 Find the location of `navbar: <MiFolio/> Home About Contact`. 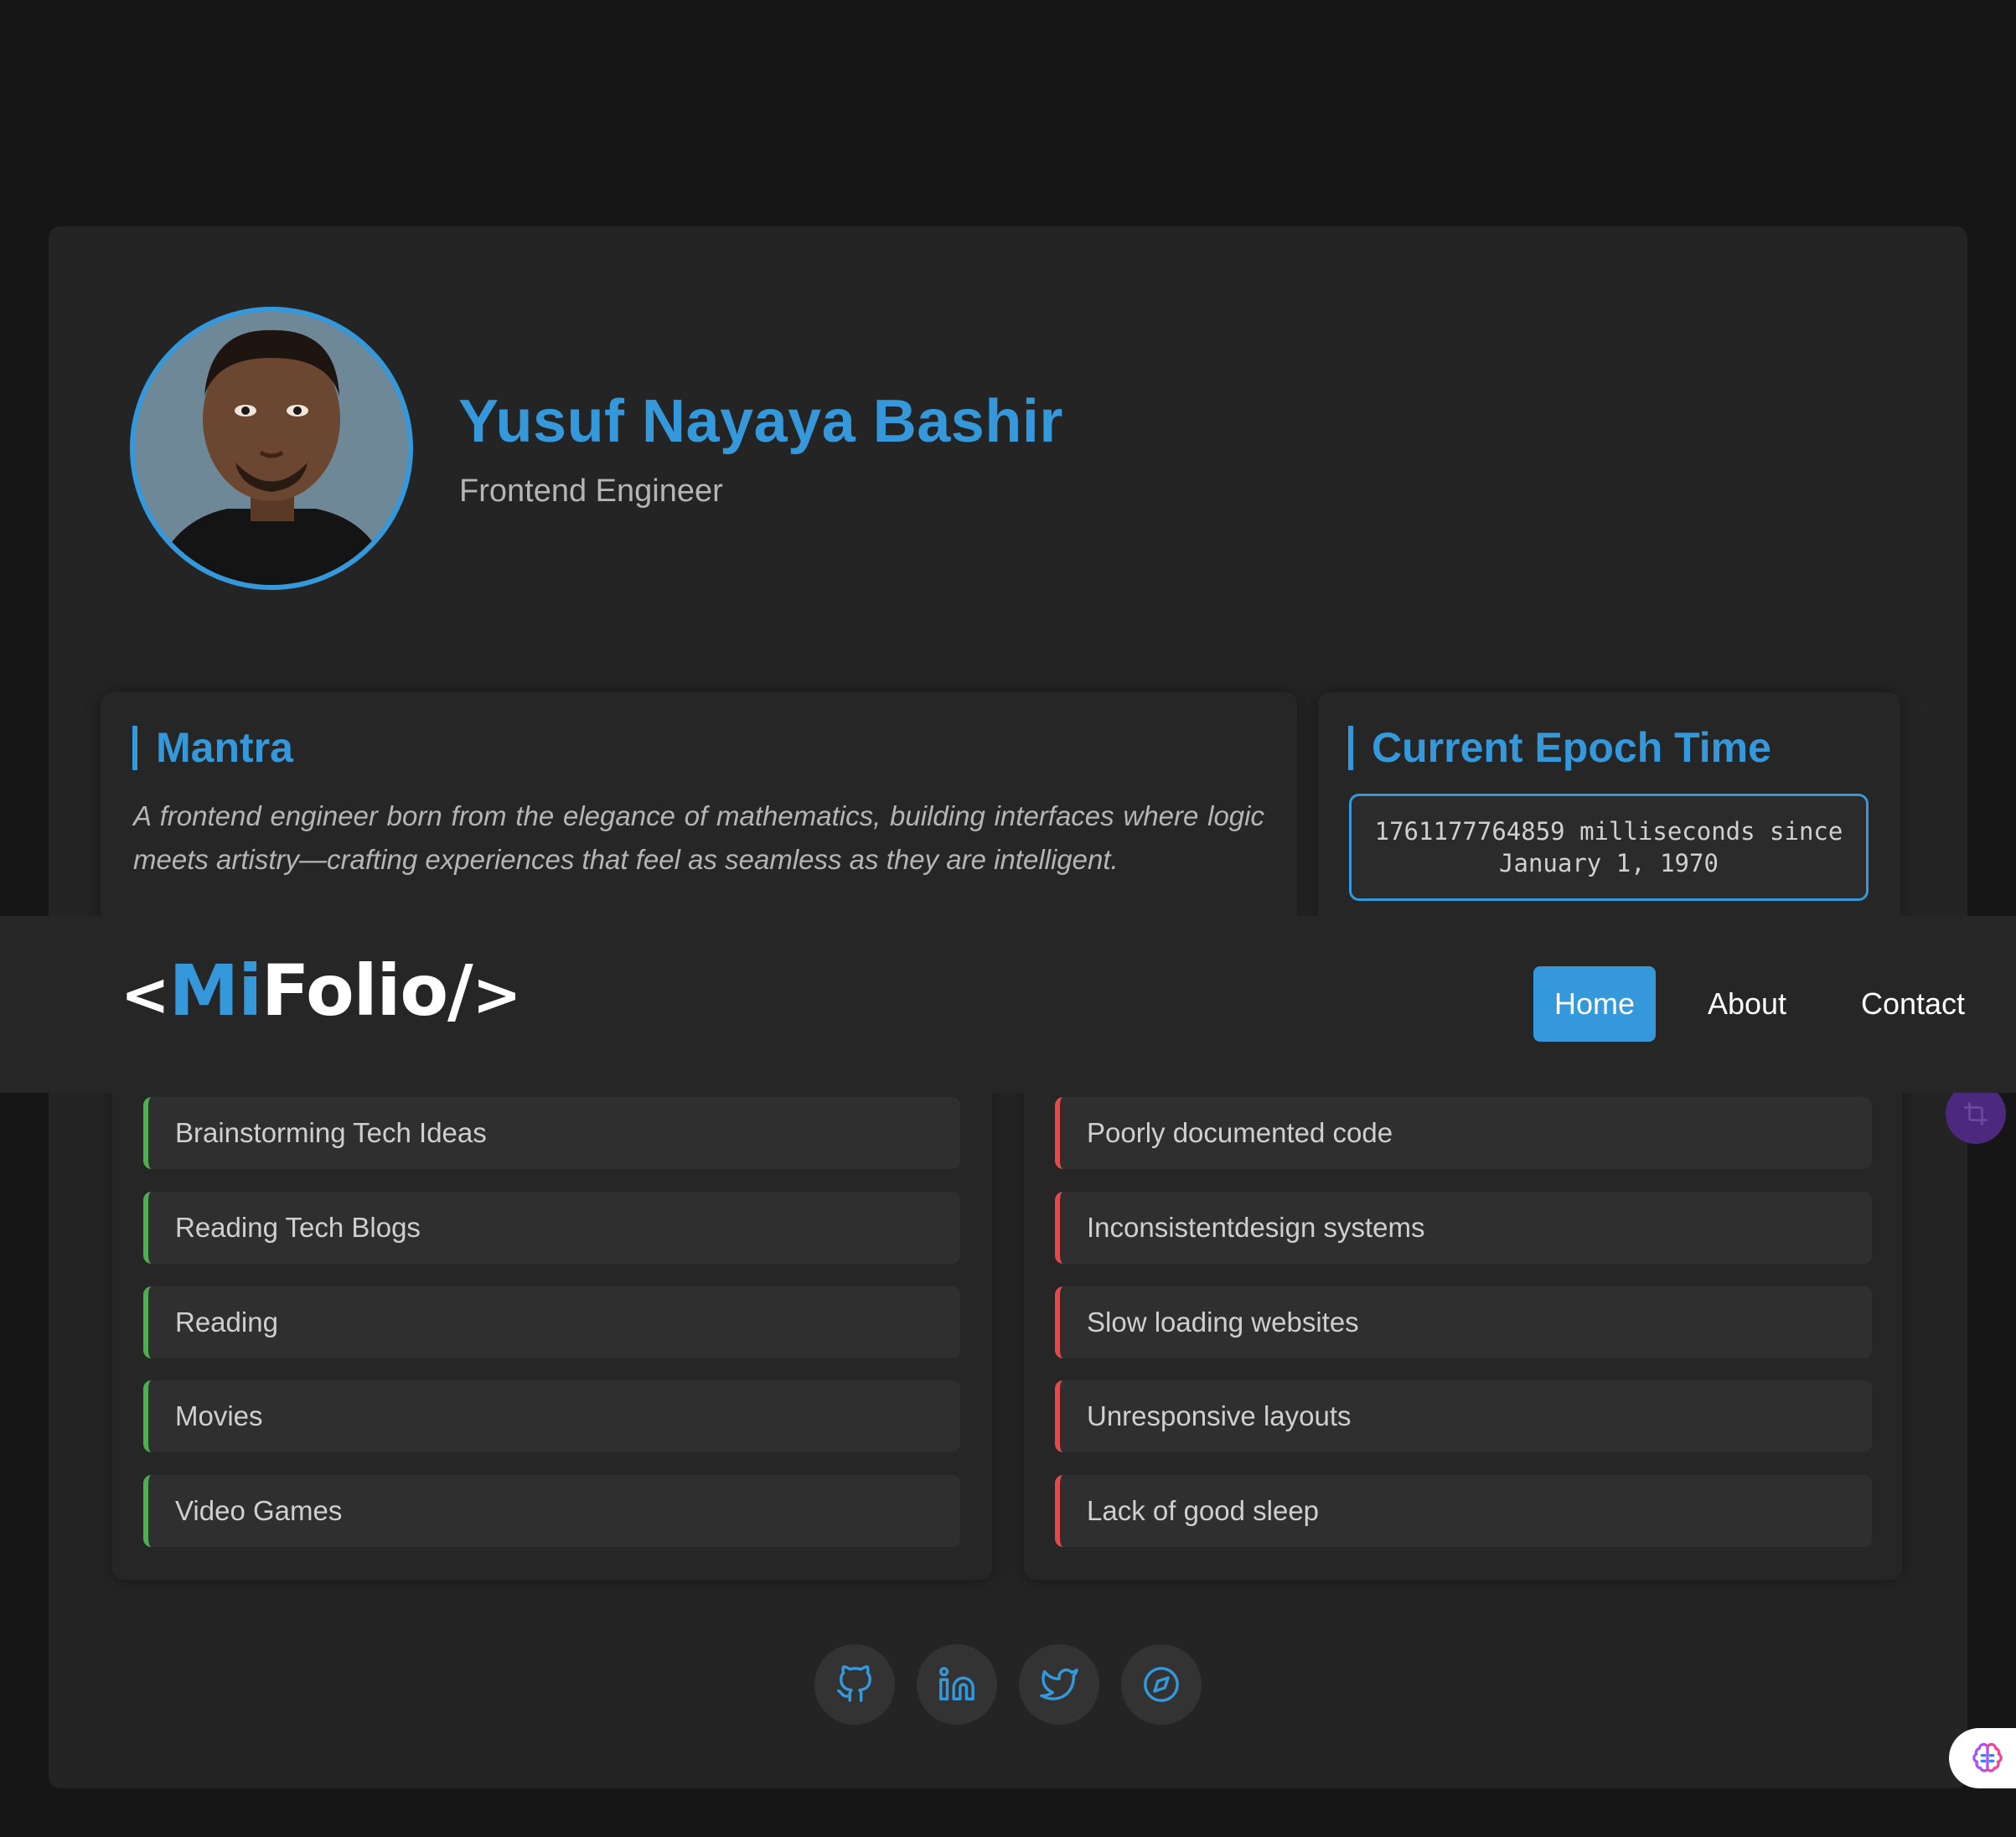

navbar: <MiFolio/> Home About Contact is located at coordinates (1008, 1004).